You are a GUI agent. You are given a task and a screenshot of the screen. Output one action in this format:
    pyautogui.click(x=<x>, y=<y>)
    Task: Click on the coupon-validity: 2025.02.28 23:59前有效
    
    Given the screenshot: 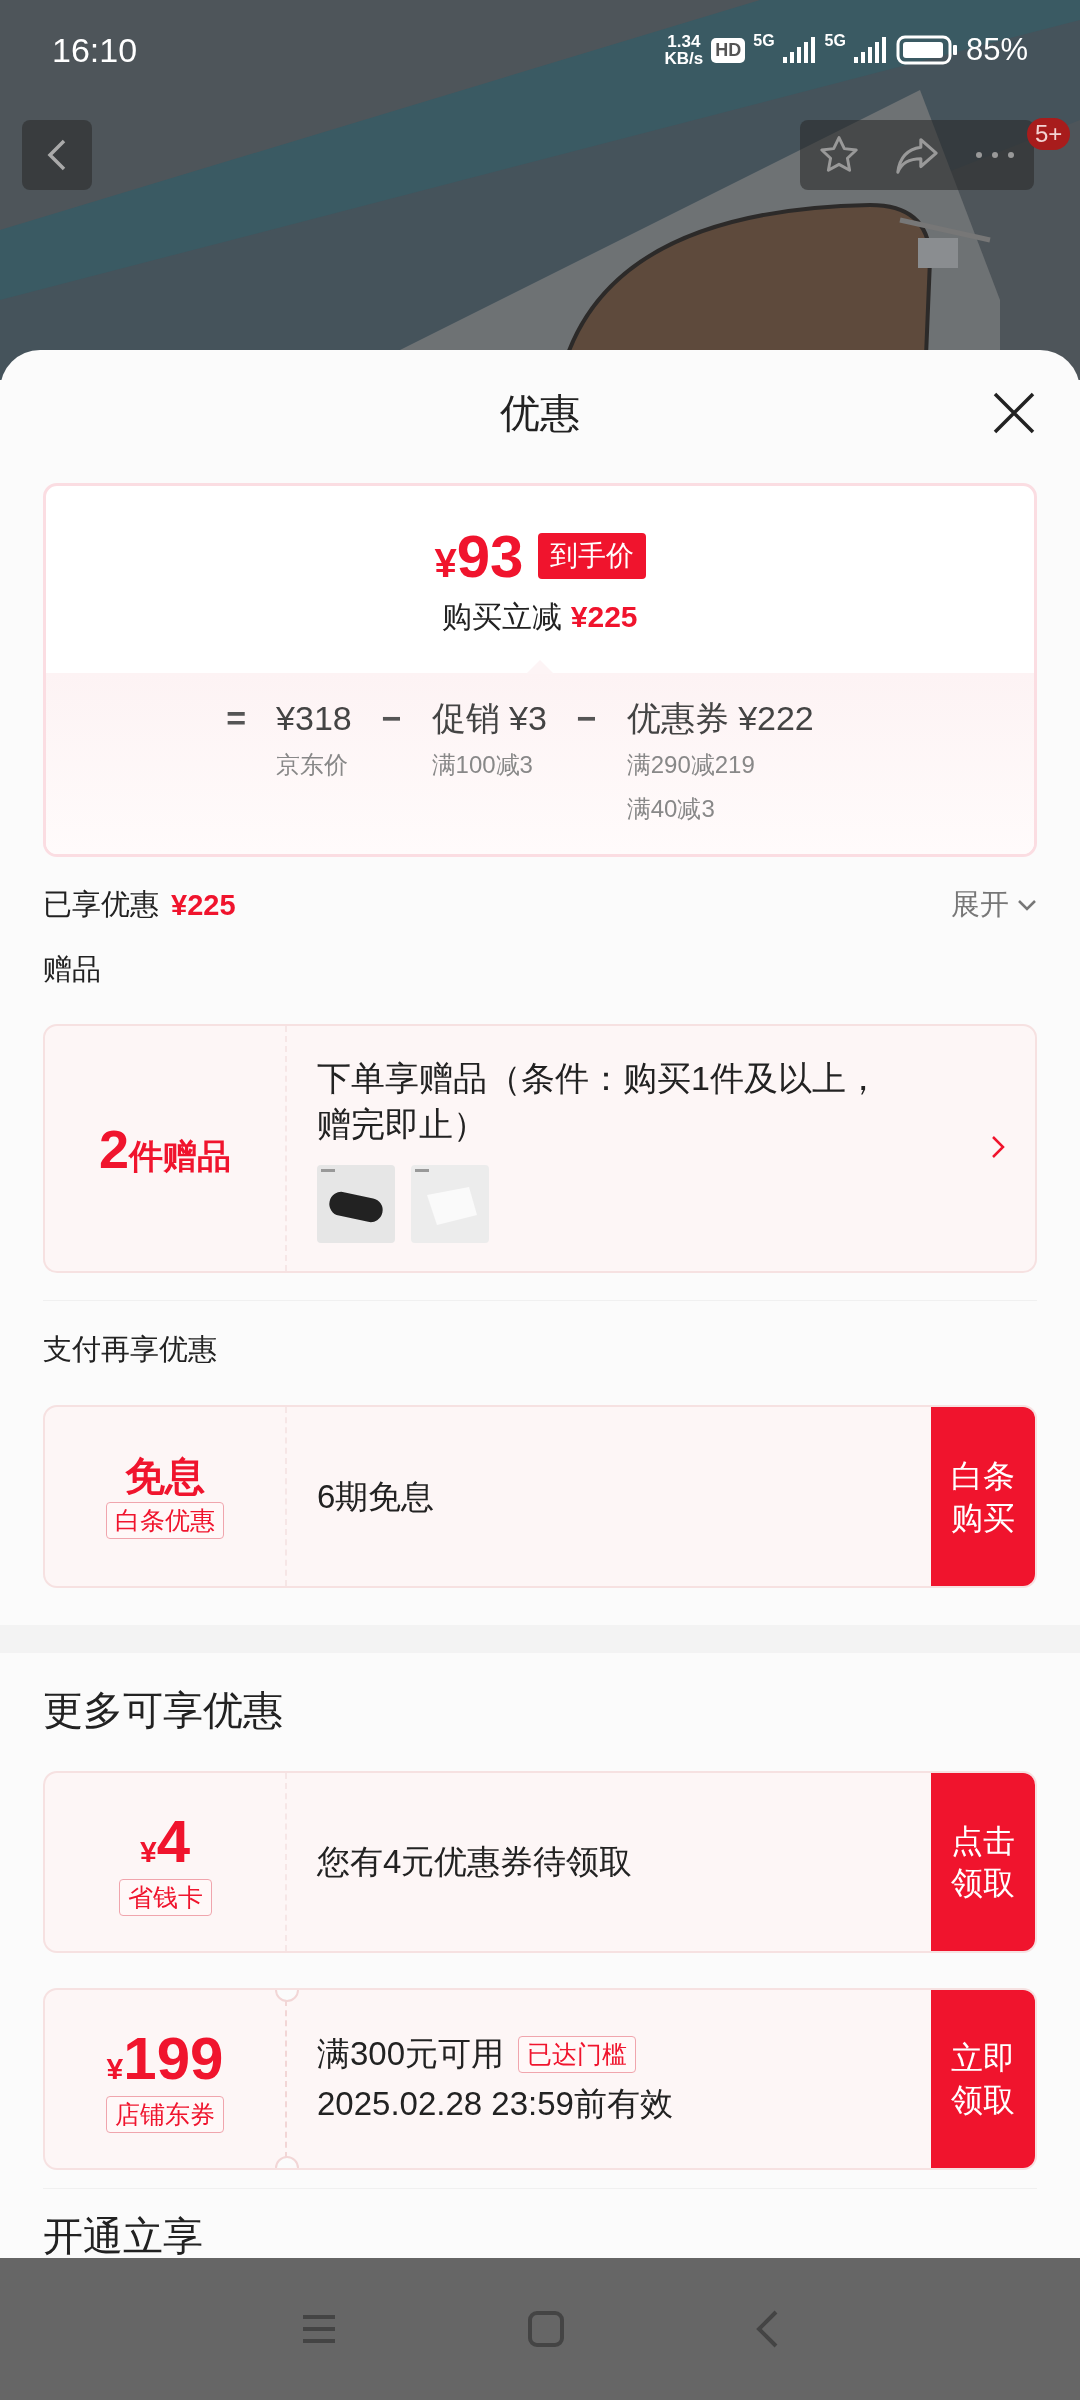 What is the action you would take?
    pyautogui.click(x=495, y=2104)
    